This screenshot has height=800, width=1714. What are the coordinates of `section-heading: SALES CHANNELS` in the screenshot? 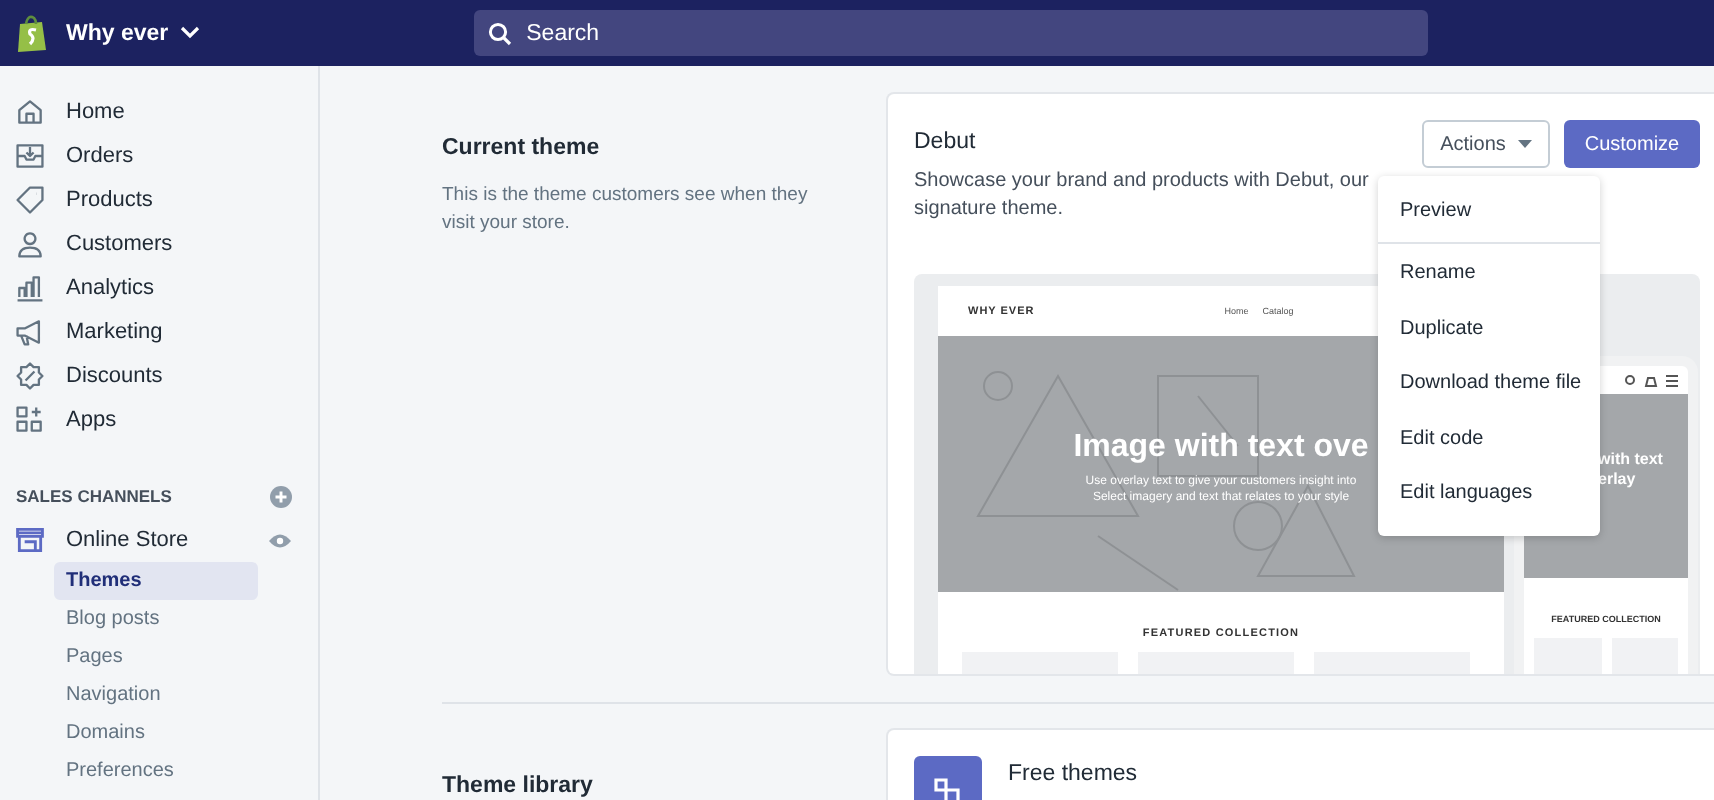 It's located at (94, 496).